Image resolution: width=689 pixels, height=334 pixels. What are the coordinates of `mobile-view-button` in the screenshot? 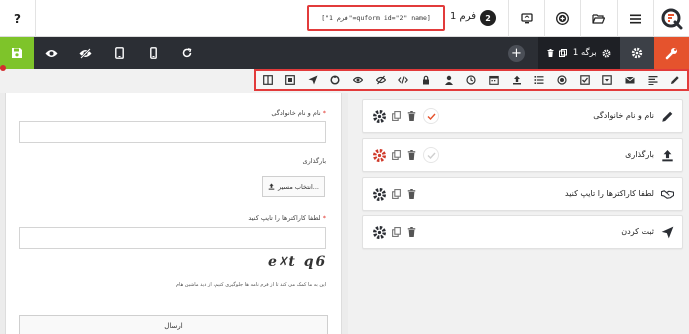 It's located at (153, 53).